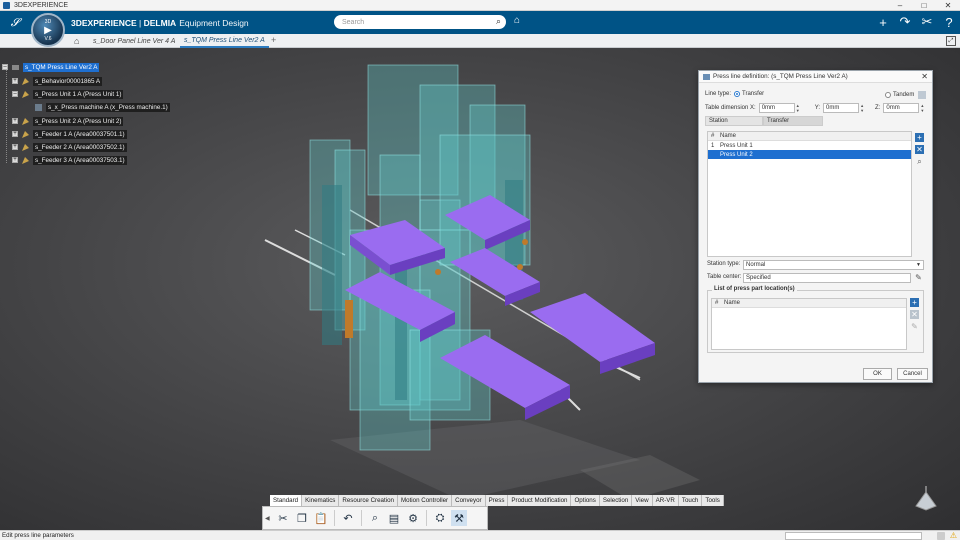 This screenshot has height=540, width=960. What do you see at coordinates (953, 535) in the screenshot?
I see `warning-icon: ⚠` at bounding box center [953, 535].